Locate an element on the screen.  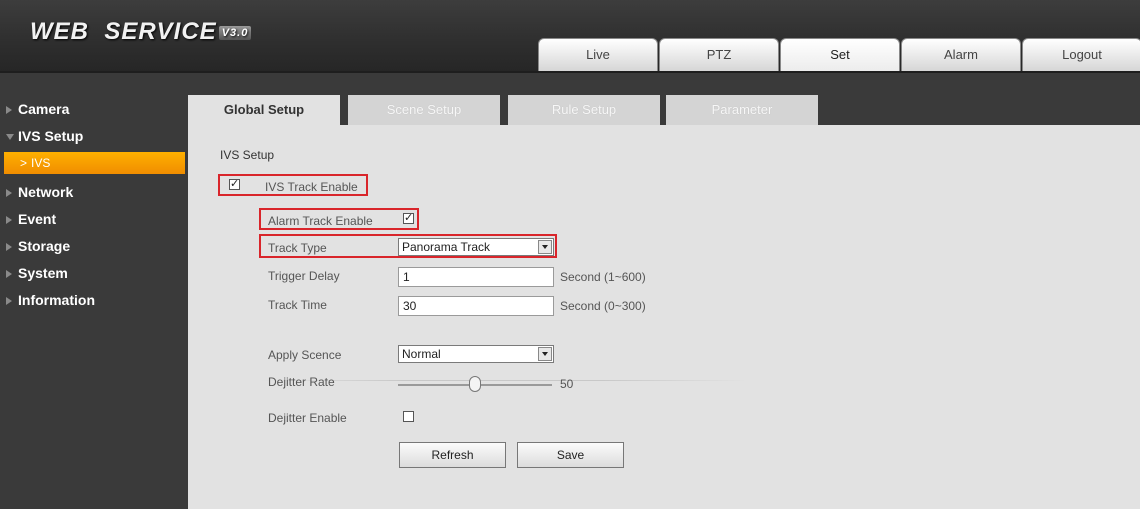
refresh-button: Refresh is located at coordinates (452, 455).